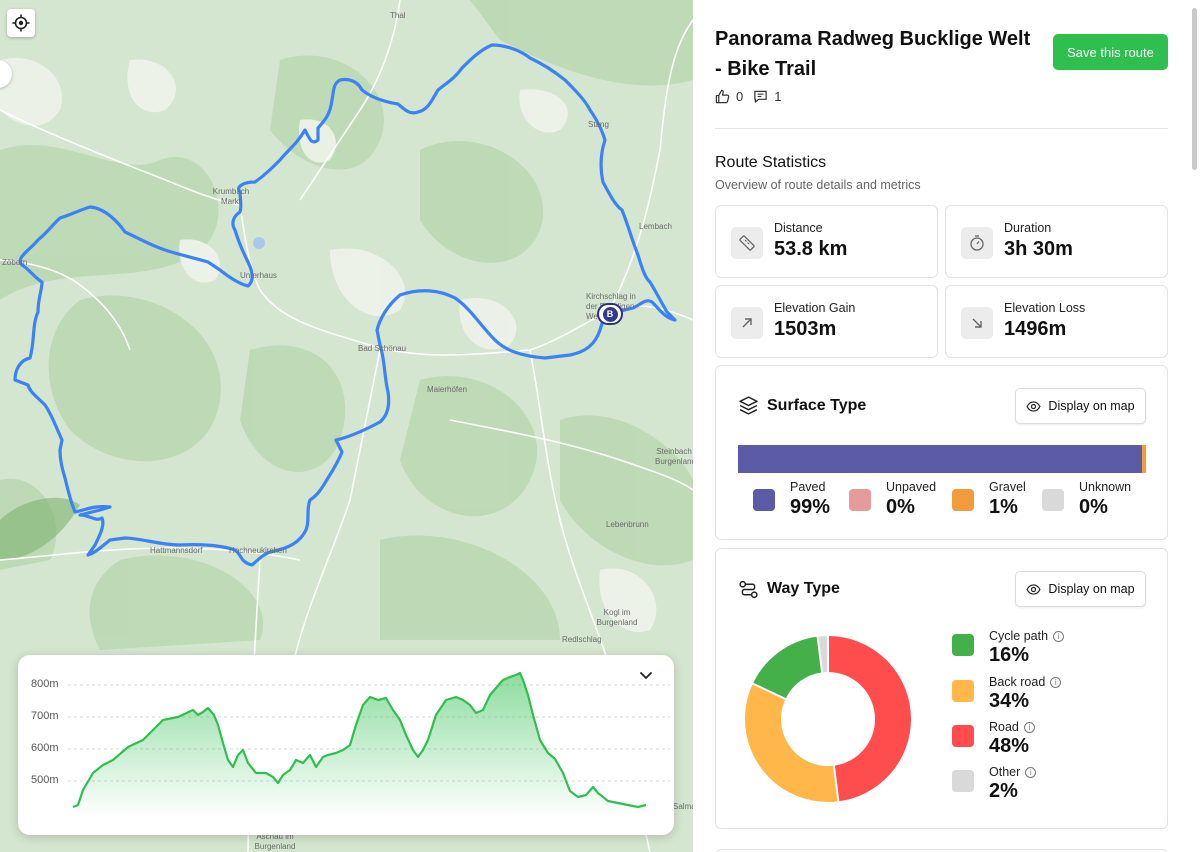 The image size is (1200, 852). I want to click on comments-count: 1, so click(778, 96).